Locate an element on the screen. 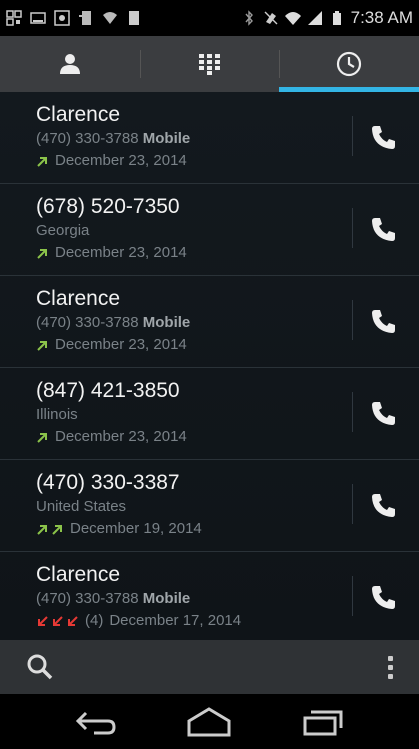 Image resolution: width=419 pixels, height=749 pixels. clock-icon is located at coordinates (349, 64).